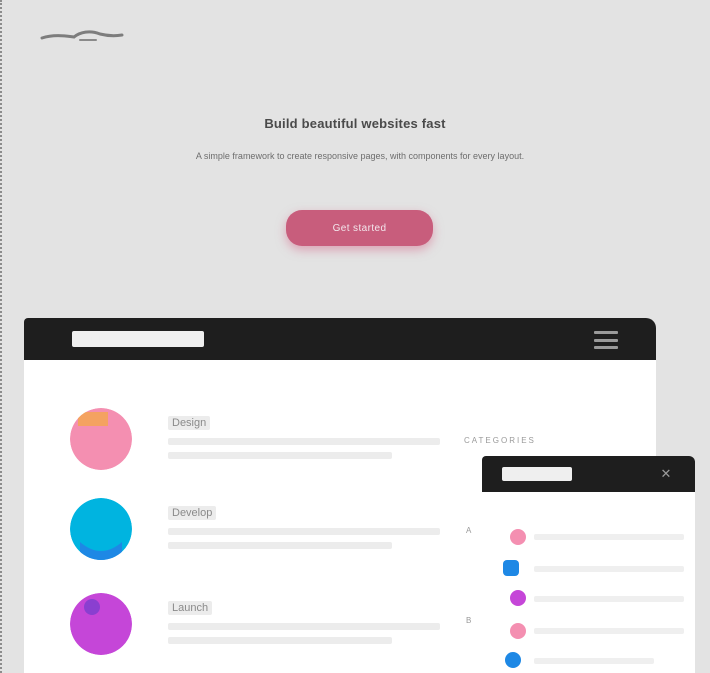  What do you see at coordinates (469, 530) in the screenshot?
I see `row-marker: A` at bounding box center [469, 530].